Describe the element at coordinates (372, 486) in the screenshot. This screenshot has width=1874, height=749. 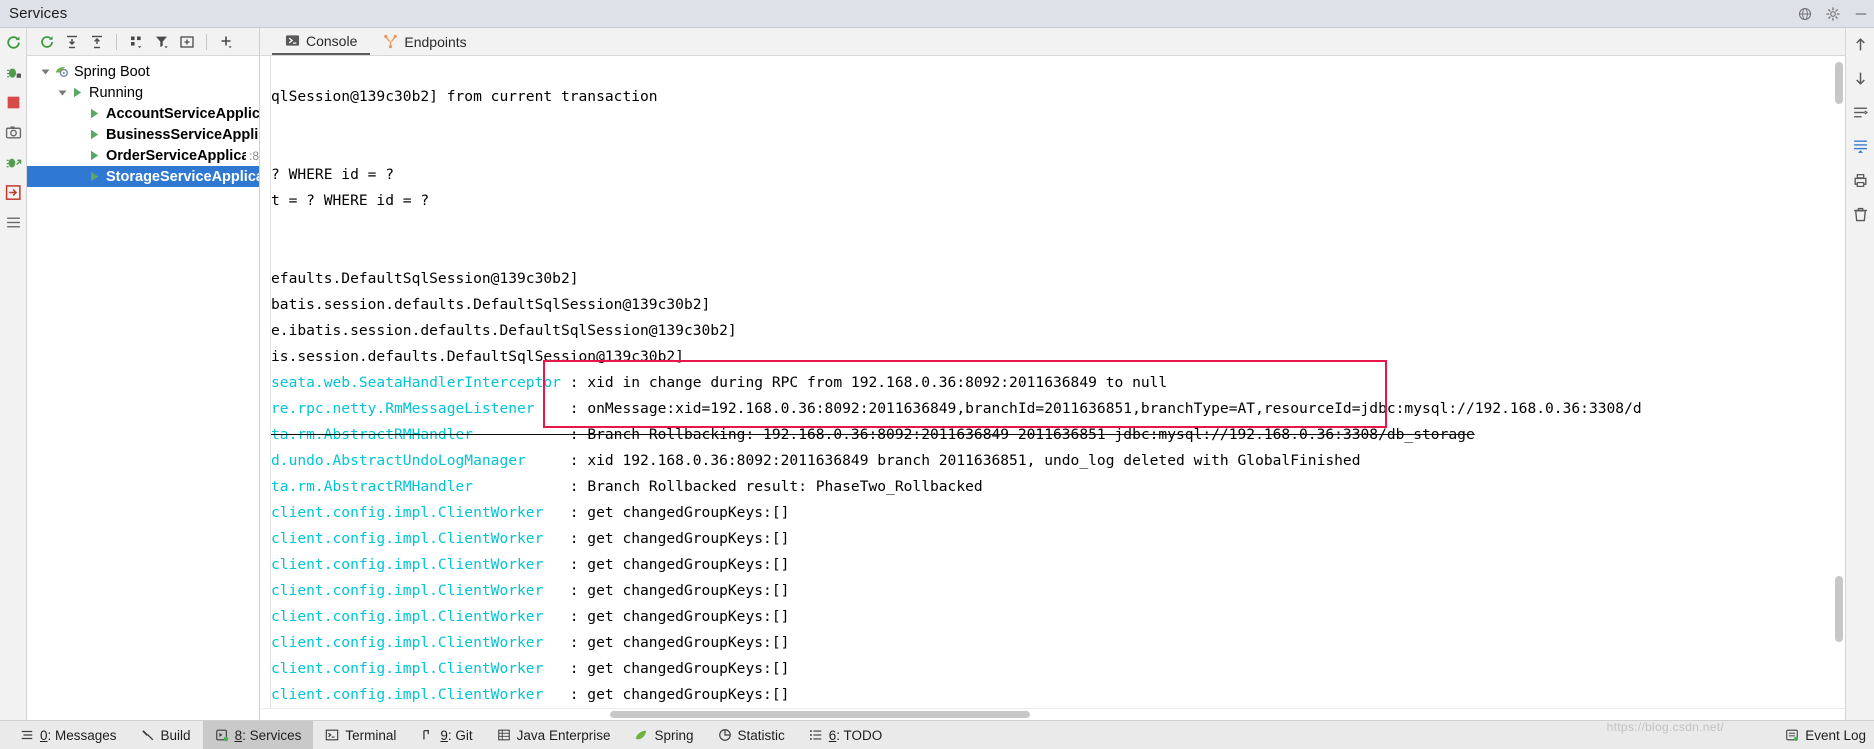
I see `console-logger-name: ta.rm.AbstractRMHandler` at that location.